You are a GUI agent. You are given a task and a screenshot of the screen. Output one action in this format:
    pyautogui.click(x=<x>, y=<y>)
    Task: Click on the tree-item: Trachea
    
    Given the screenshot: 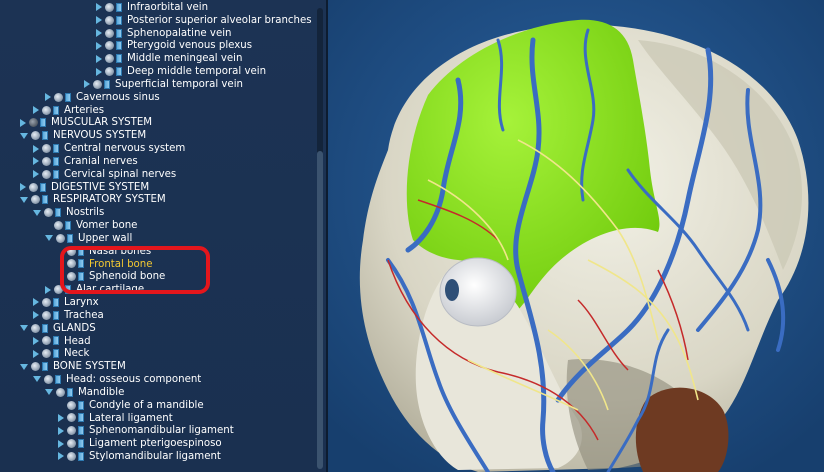 What is the action you would take?
    pyautogui.click(x=156, y=316)
    